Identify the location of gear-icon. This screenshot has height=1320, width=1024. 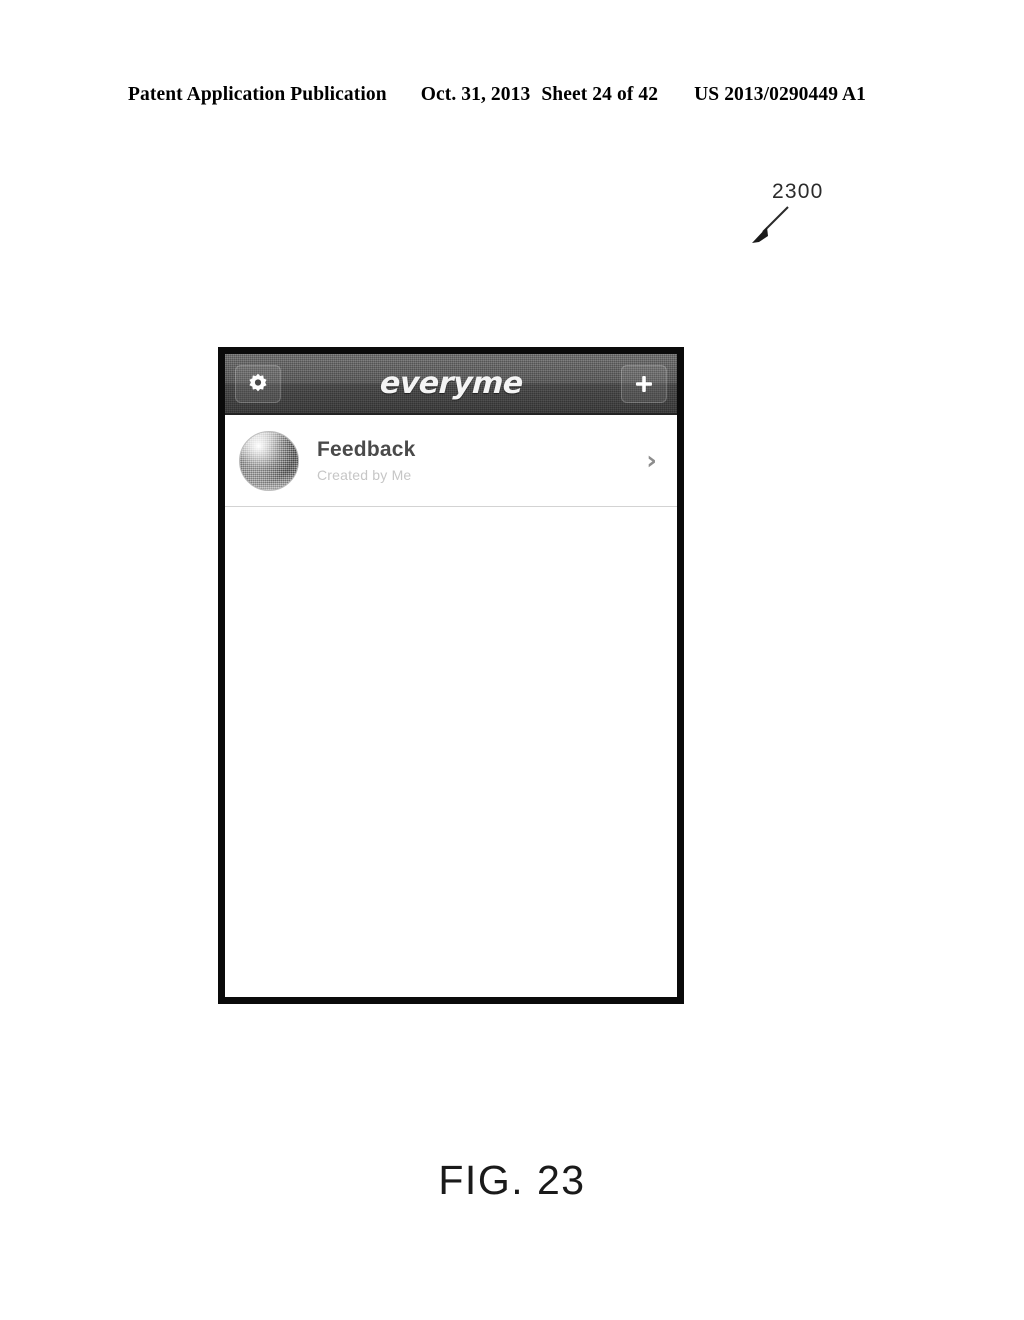
(258, 382).